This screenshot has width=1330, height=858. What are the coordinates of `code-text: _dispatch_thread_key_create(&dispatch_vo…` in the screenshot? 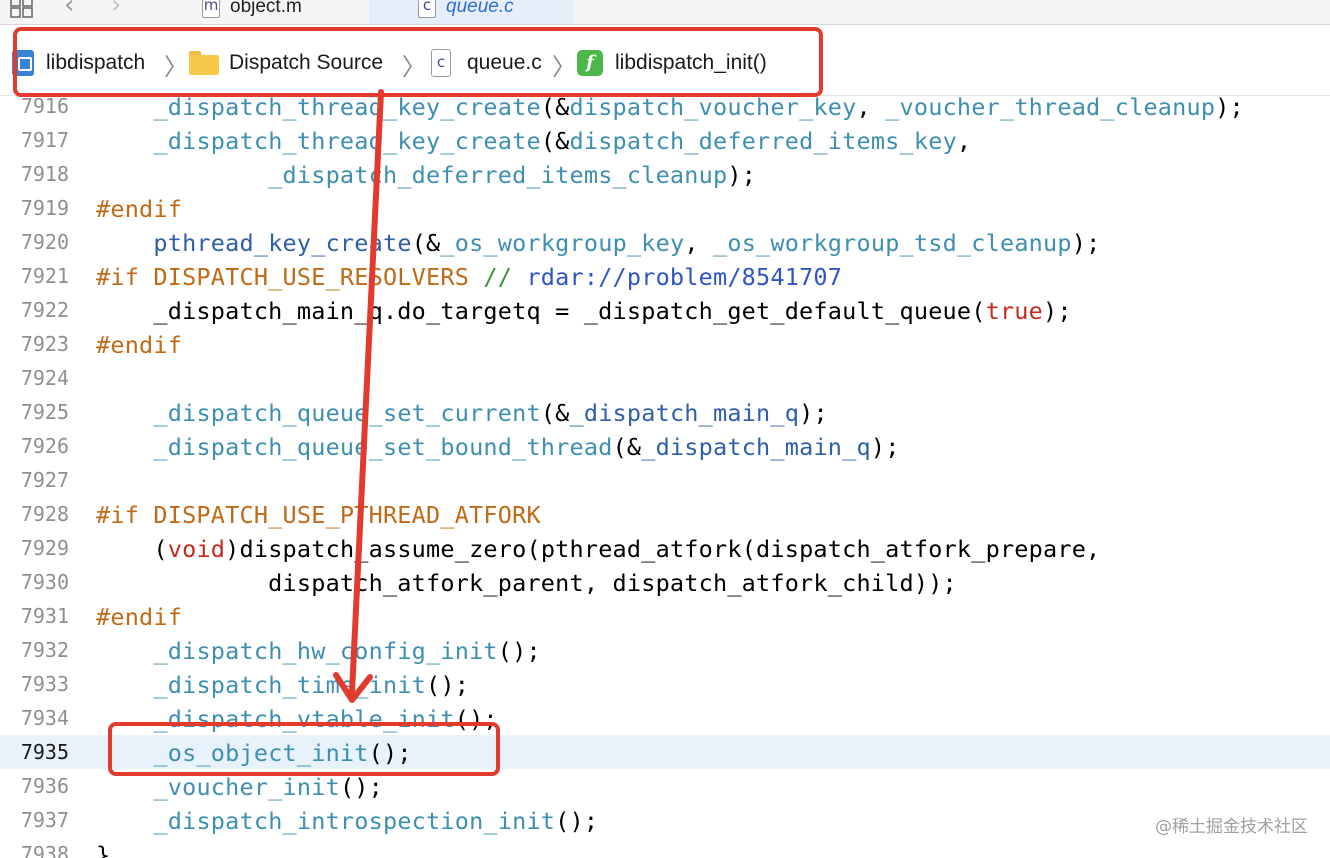 It's located at (670, 108).